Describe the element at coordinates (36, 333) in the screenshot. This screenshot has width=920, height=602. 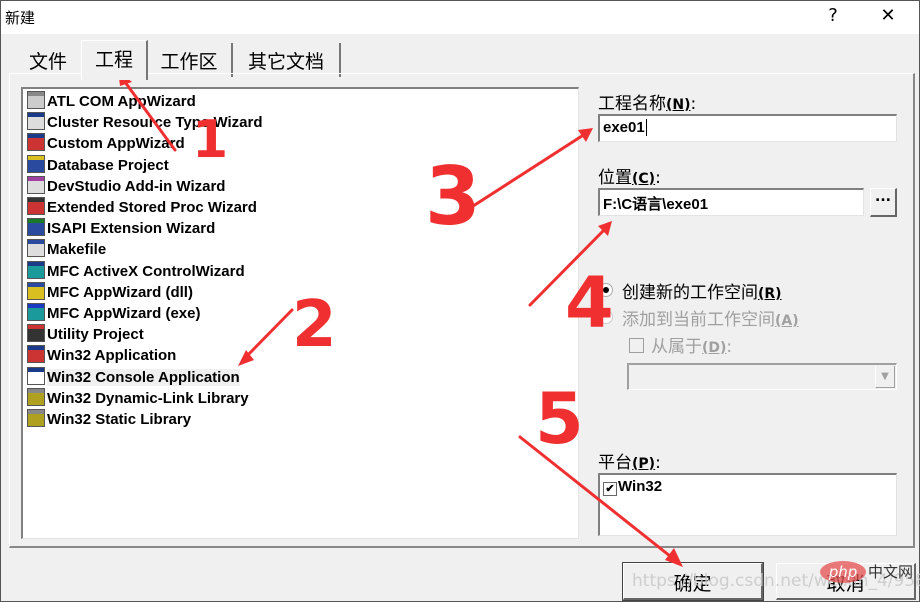
I see `utility-tools-icon` at that location.